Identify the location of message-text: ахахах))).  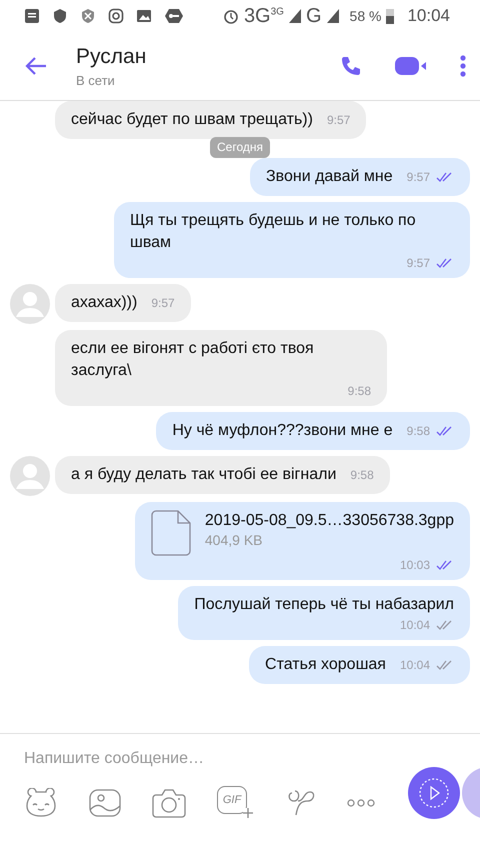
(104, 303).